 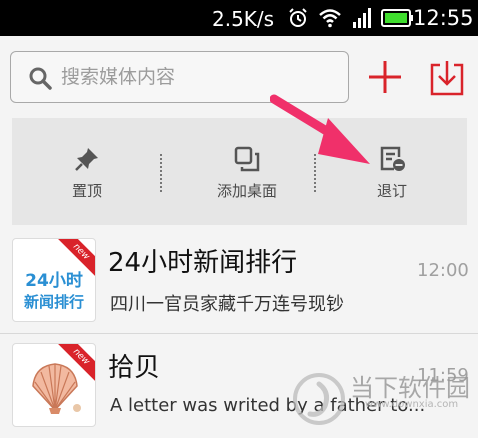 What do you see at coordinates (298, 17) in the screenshot?
I see `alarm-icon` at bounding box center [298, 17].